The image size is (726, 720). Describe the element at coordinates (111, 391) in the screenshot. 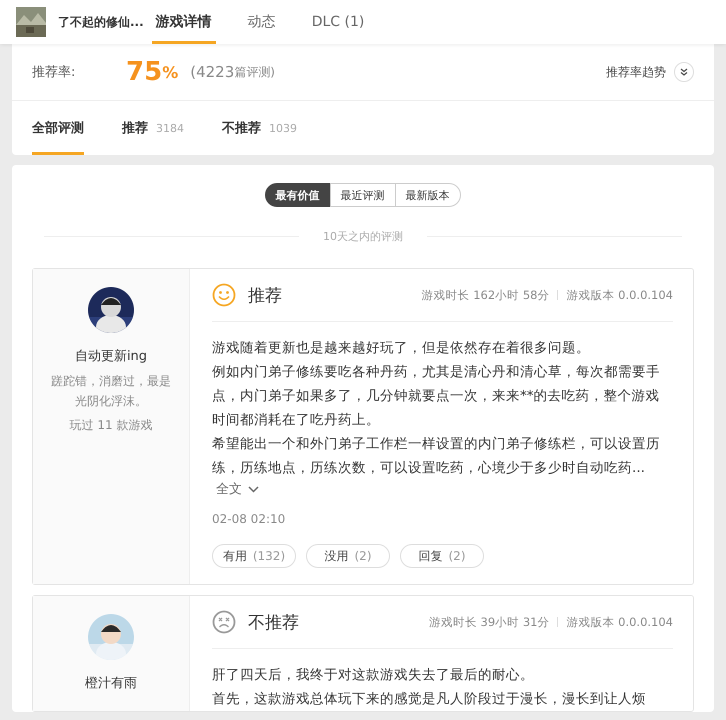

I see `user-motto: 蹉跎错，消磨过，最是光阴化浮沫。` at that location.